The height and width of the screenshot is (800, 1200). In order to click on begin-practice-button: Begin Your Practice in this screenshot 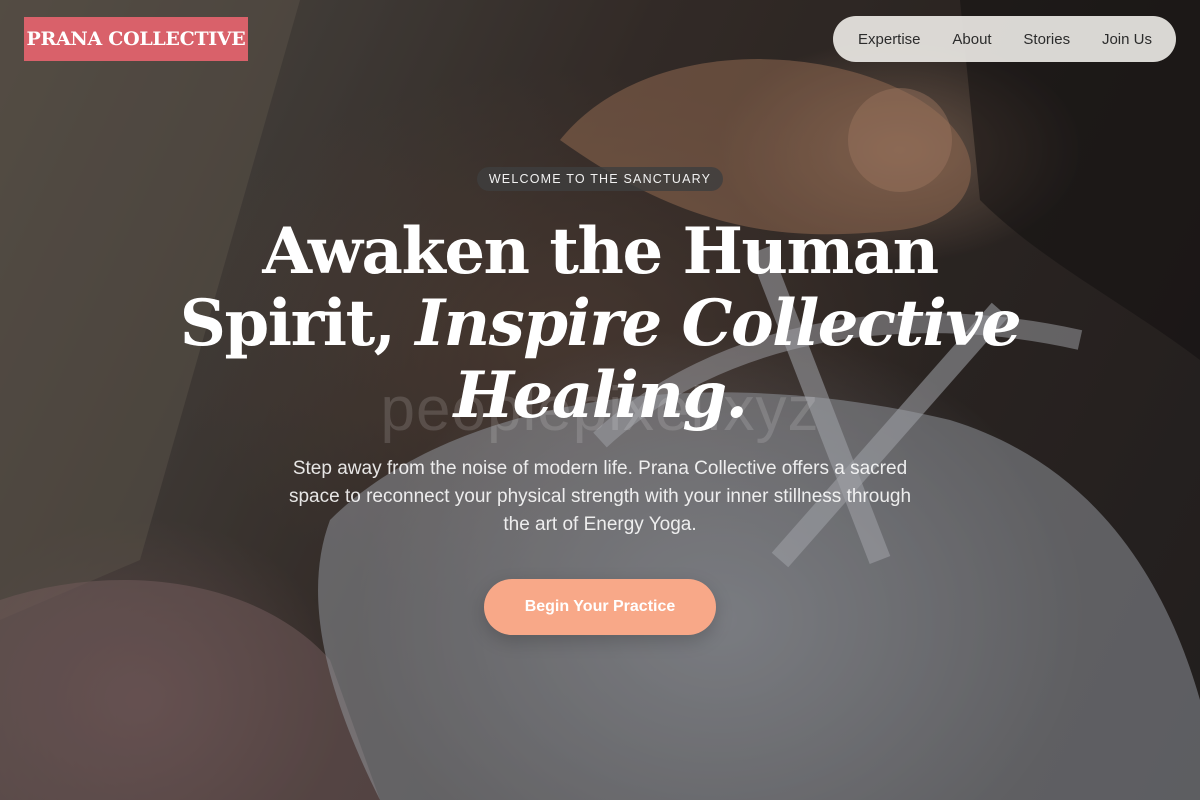, I will do `click(600, 607)`.